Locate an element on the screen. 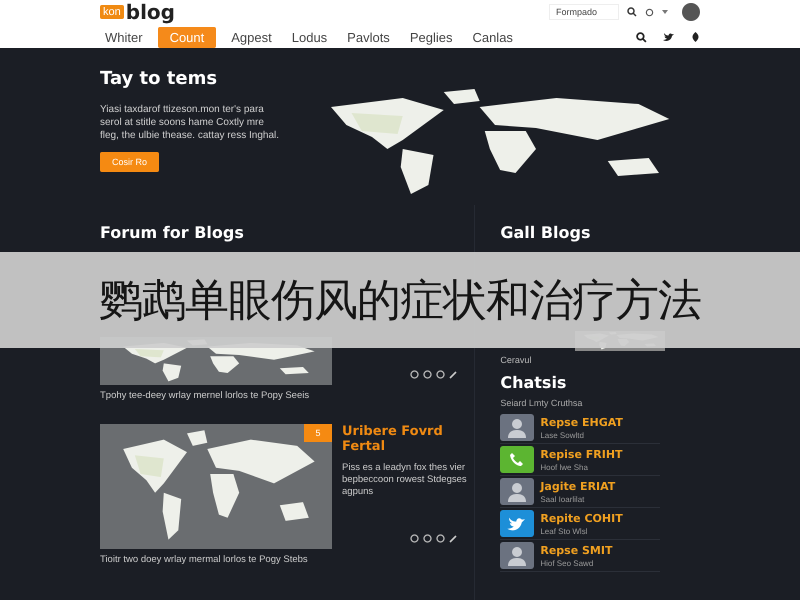 The image size is (800, 600). card-caption: Tioitr two doey wrlay mermal lorlos te Pogy Stebs is located at coordinates (204, 560).